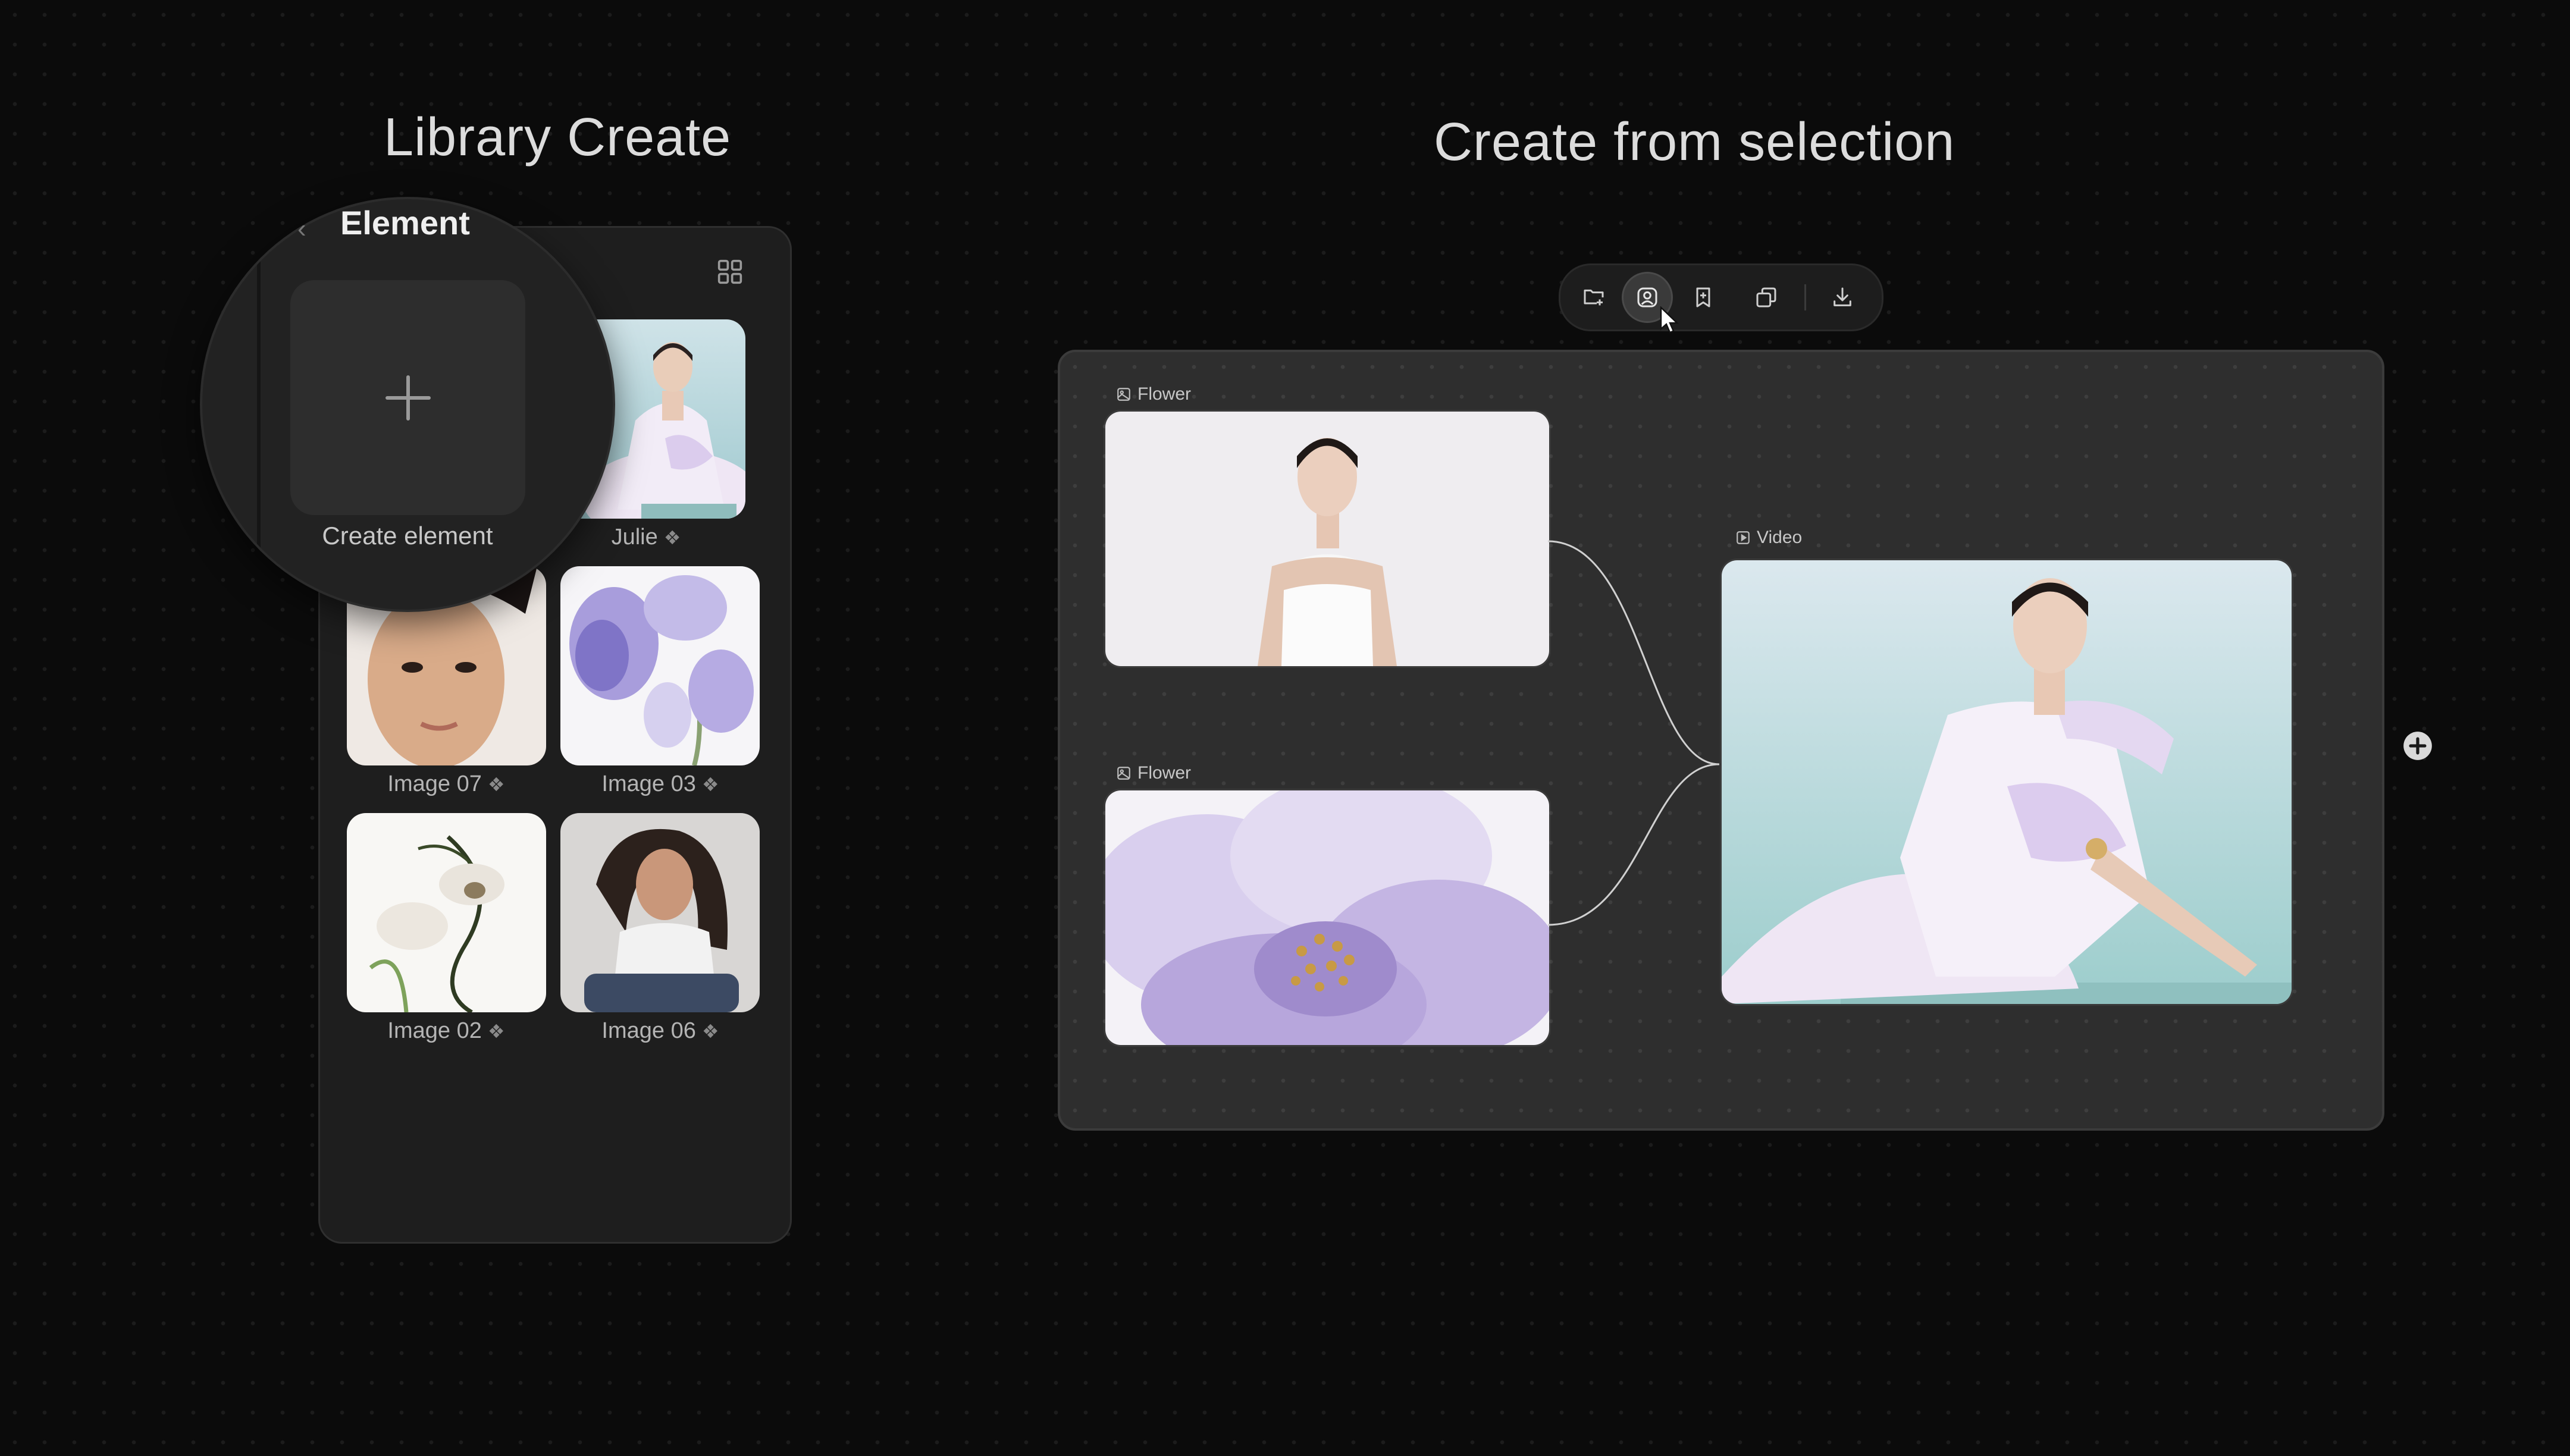  What do you see at coordinates (1744, 537) in the screenshot?
I see `video-icon` at bounding box center [1744, 537].